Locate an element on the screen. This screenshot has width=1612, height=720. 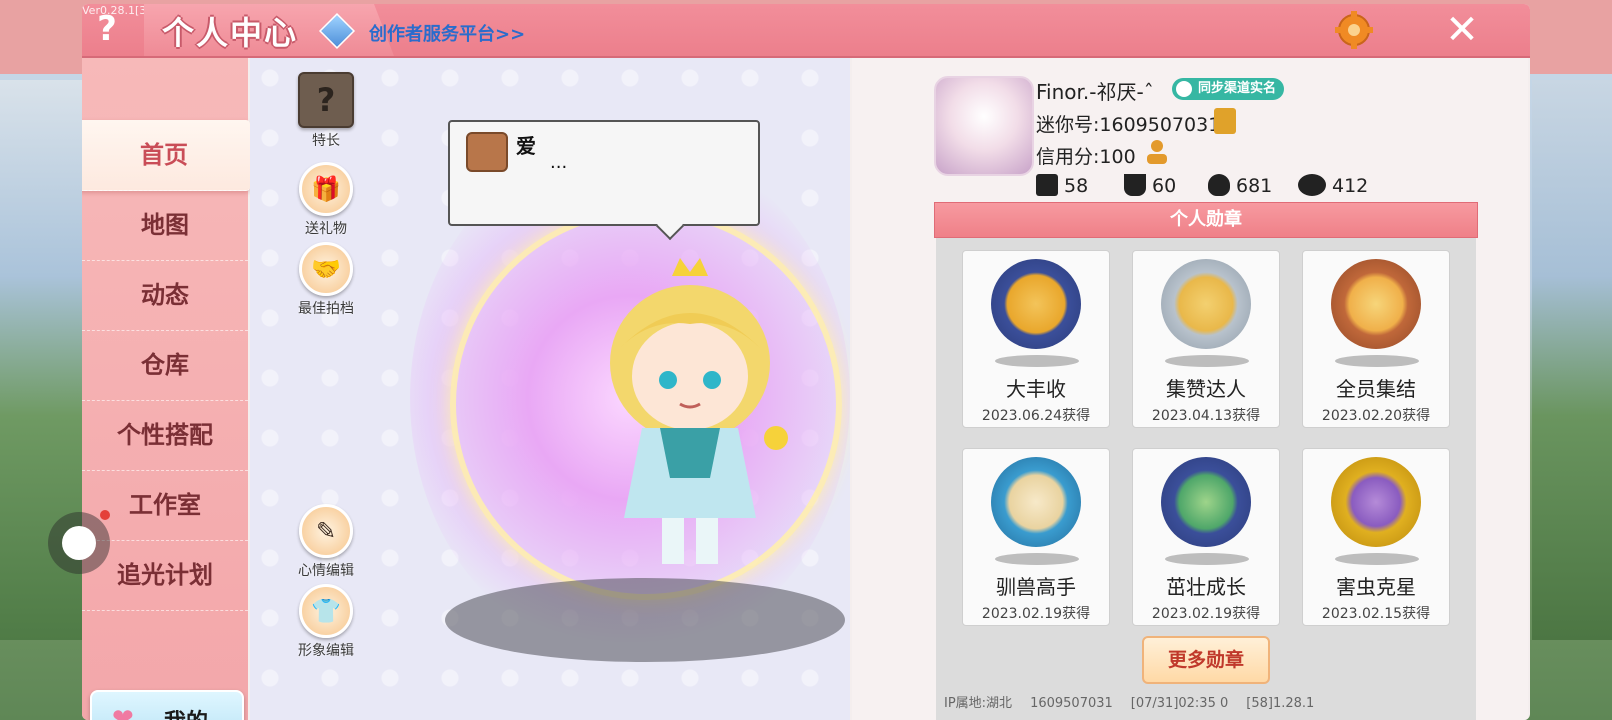
tamer-medal-icon is located at coordinates (1036, 502).